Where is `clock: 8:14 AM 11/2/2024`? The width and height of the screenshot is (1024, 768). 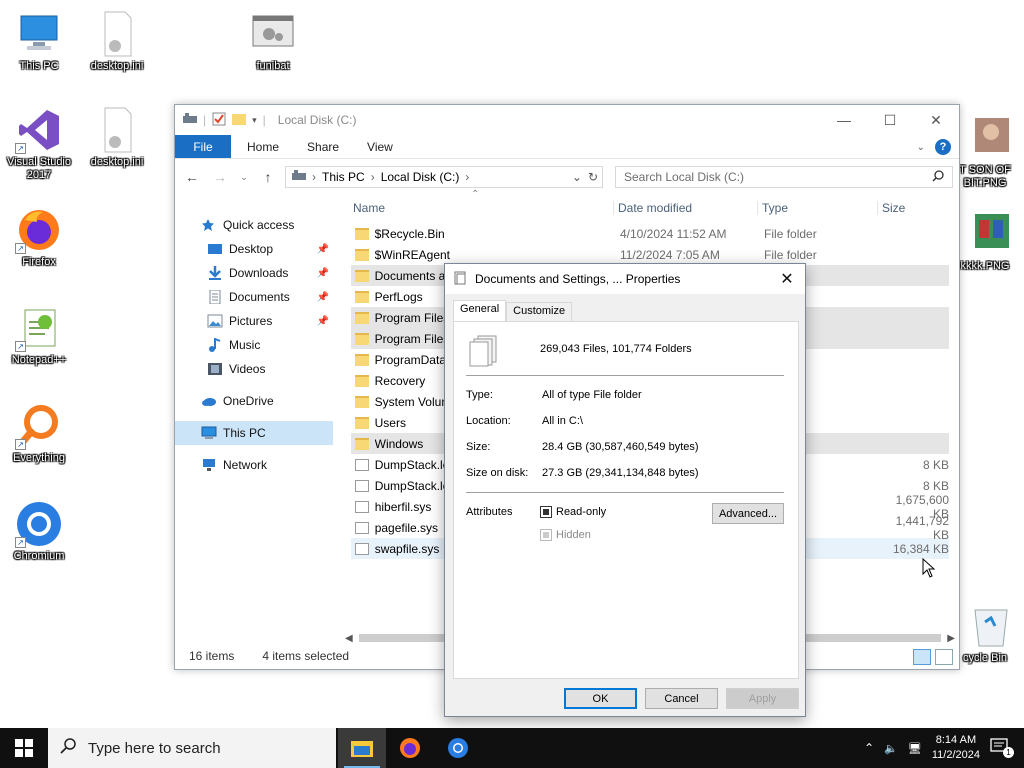
clock: 8:14 AM 11/2/2024 is located at coordinates (956, 748).